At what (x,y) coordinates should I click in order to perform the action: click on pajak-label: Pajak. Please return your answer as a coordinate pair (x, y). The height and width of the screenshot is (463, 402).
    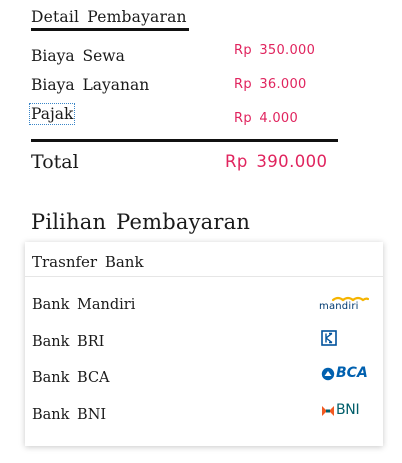
    Looking at the image, I should click on (52, 114).